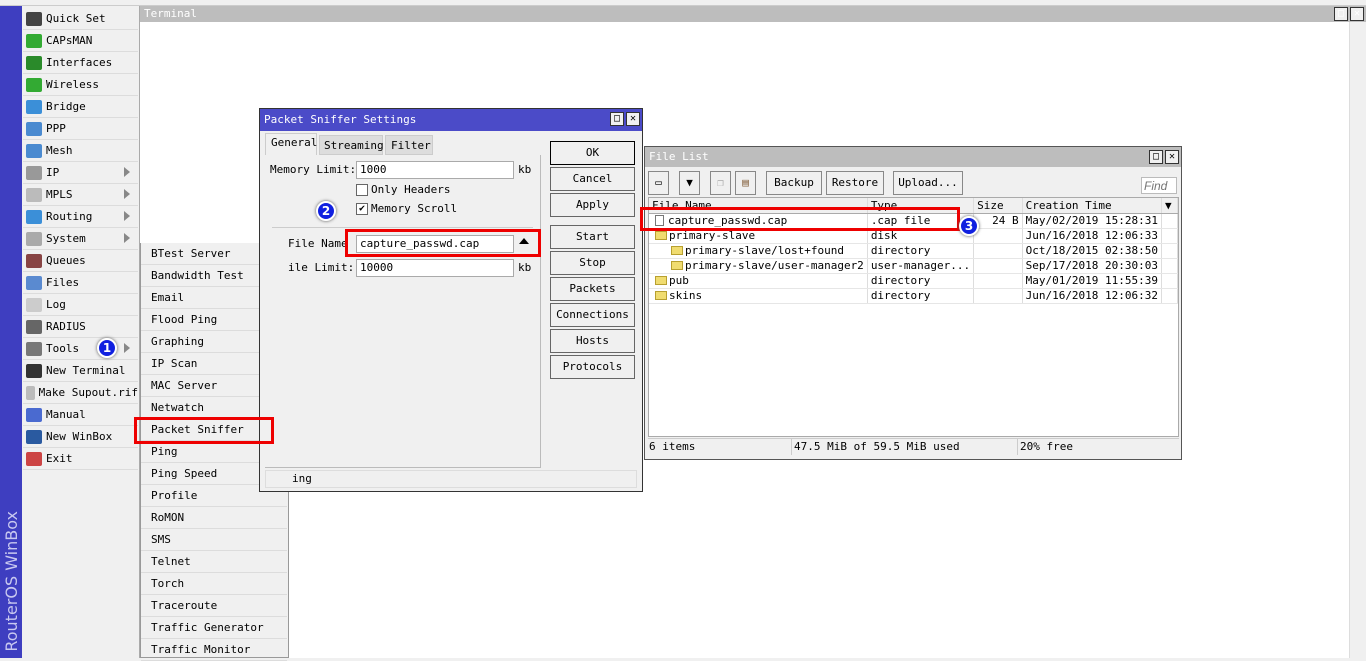  What do you see at coordinates (409, 145) in the screenshot?
I see `tab-filter: Filter` at bounding box center [409, 145].